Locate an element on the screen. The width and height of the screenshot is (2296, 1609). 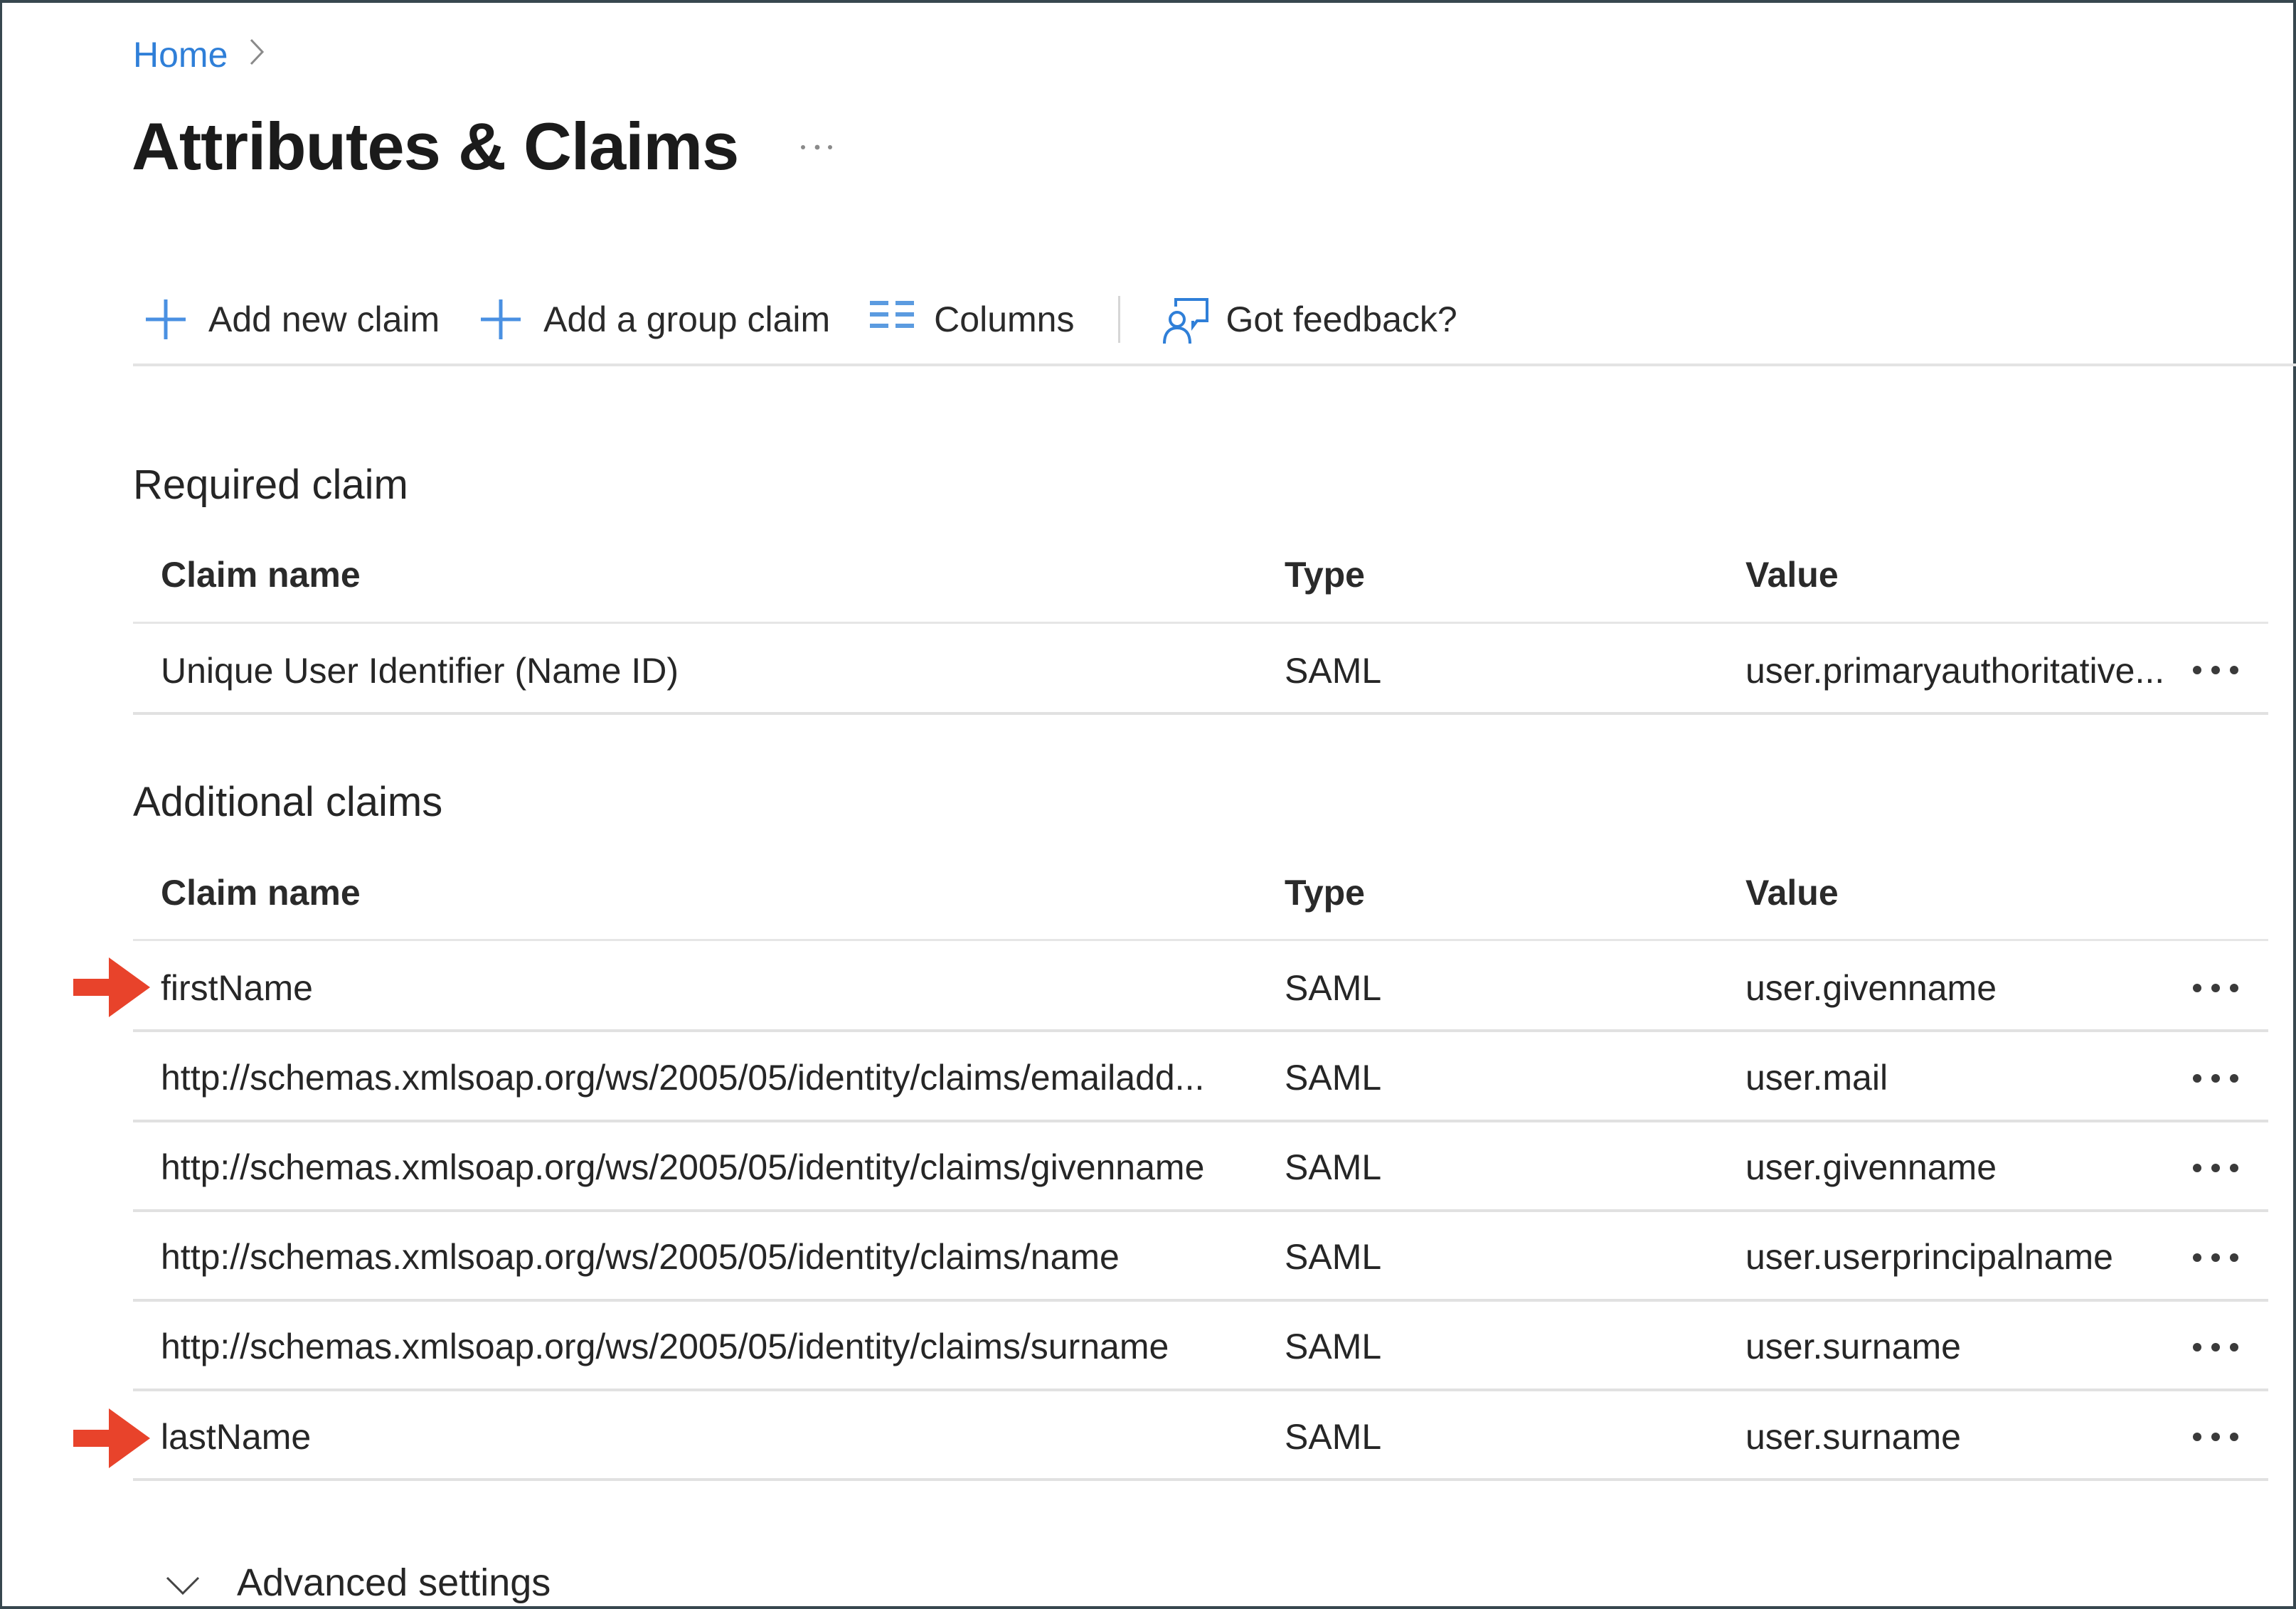
command-bar: Add new claim Add a group claim Columns is located at coordinates (821, 319).